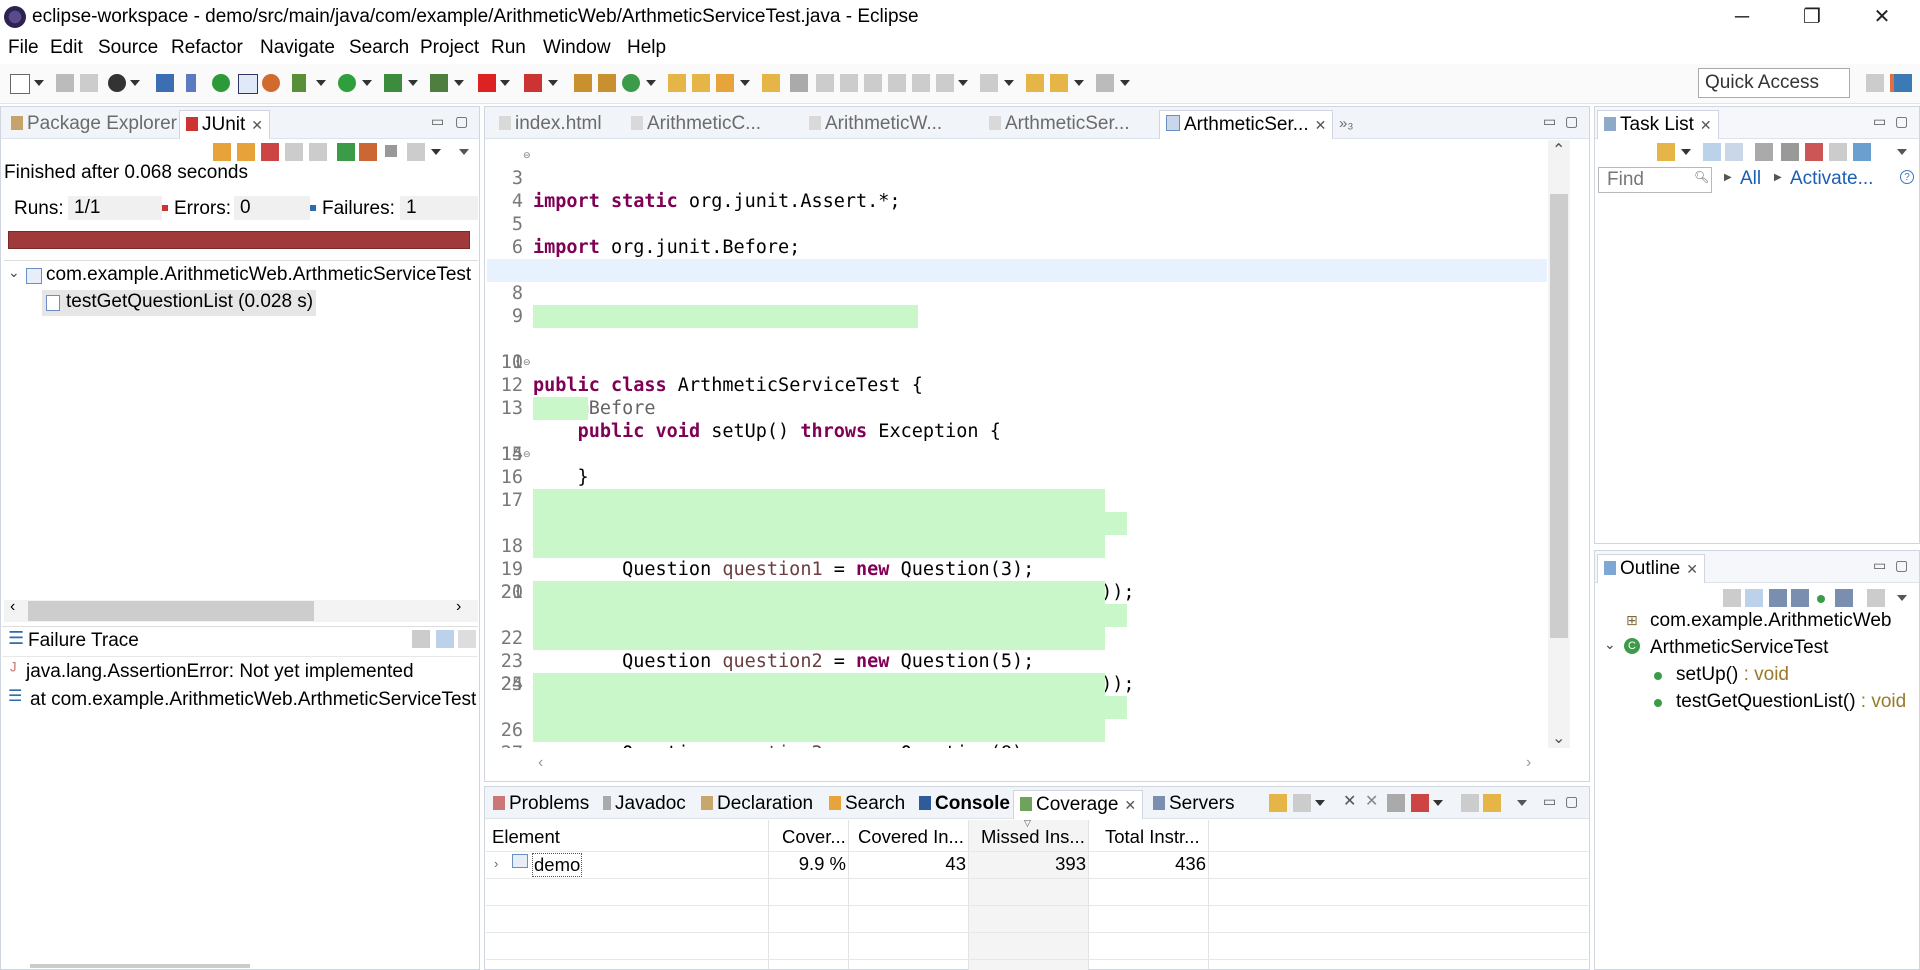 This screenshot has height=970, width=1920. Describe the element at coordinates (825, 83) in the screenshot. I see `mark-occurrences-icon` at that location.